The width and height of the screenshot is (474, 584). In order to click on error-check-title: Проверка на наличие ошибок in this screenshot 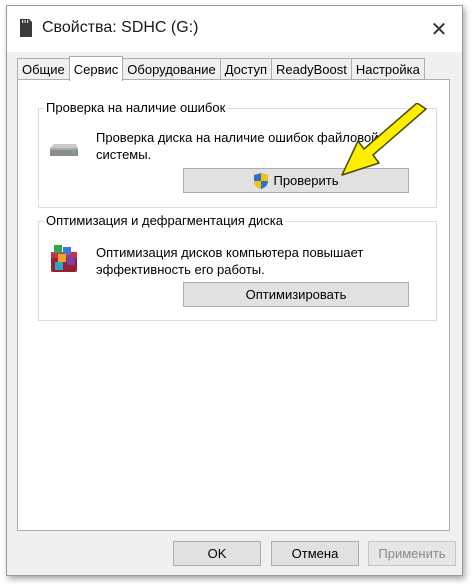, I will do `click(136, 107)`.